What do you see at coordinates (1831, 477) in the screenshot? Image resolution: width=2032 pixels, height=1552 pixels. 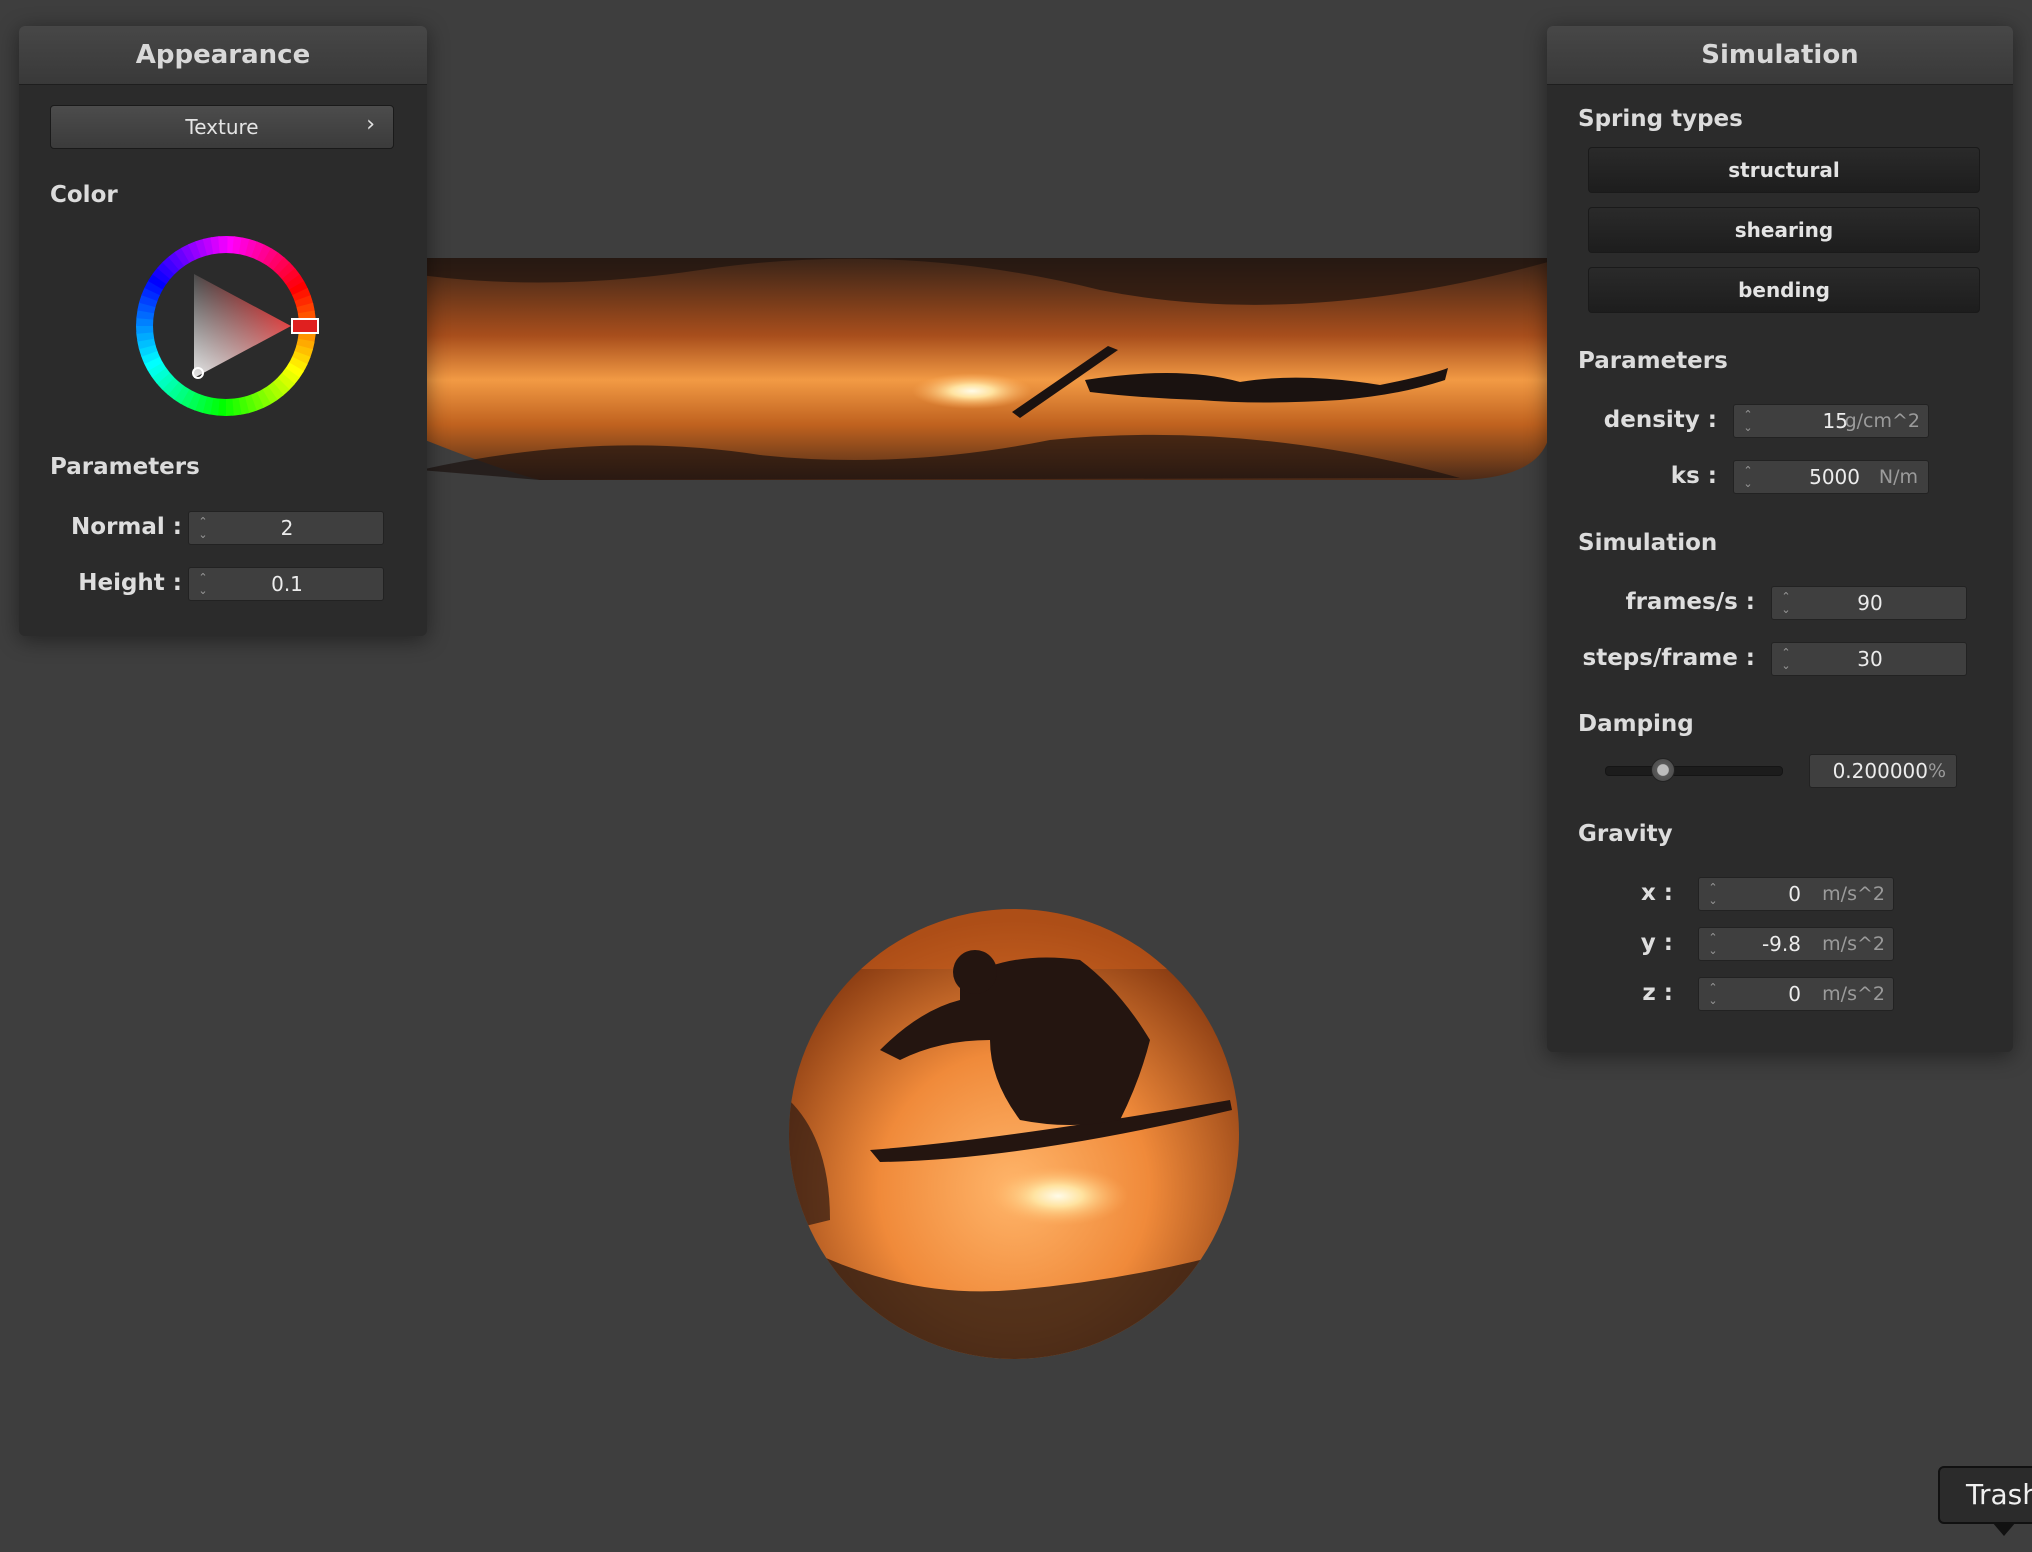 I see `ks-input: ⌃ ⌄ 5000 N/m` at bounding box center [1831, 477].